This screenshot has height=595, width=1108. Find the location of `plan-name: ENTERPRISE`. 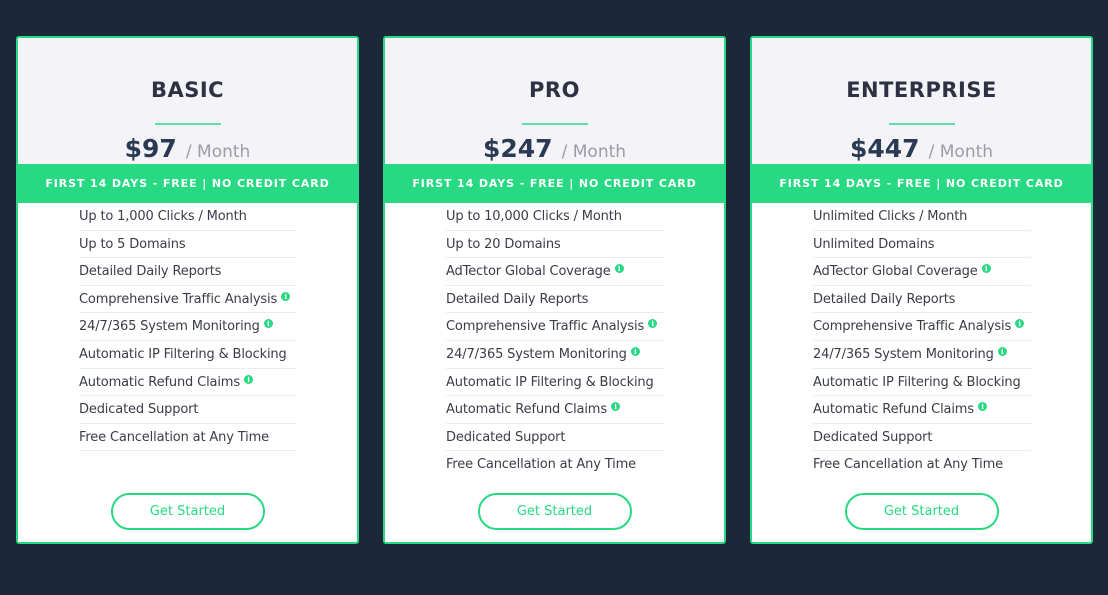

plan-name: ENTERPRISE is located at coordinates (921, 90).